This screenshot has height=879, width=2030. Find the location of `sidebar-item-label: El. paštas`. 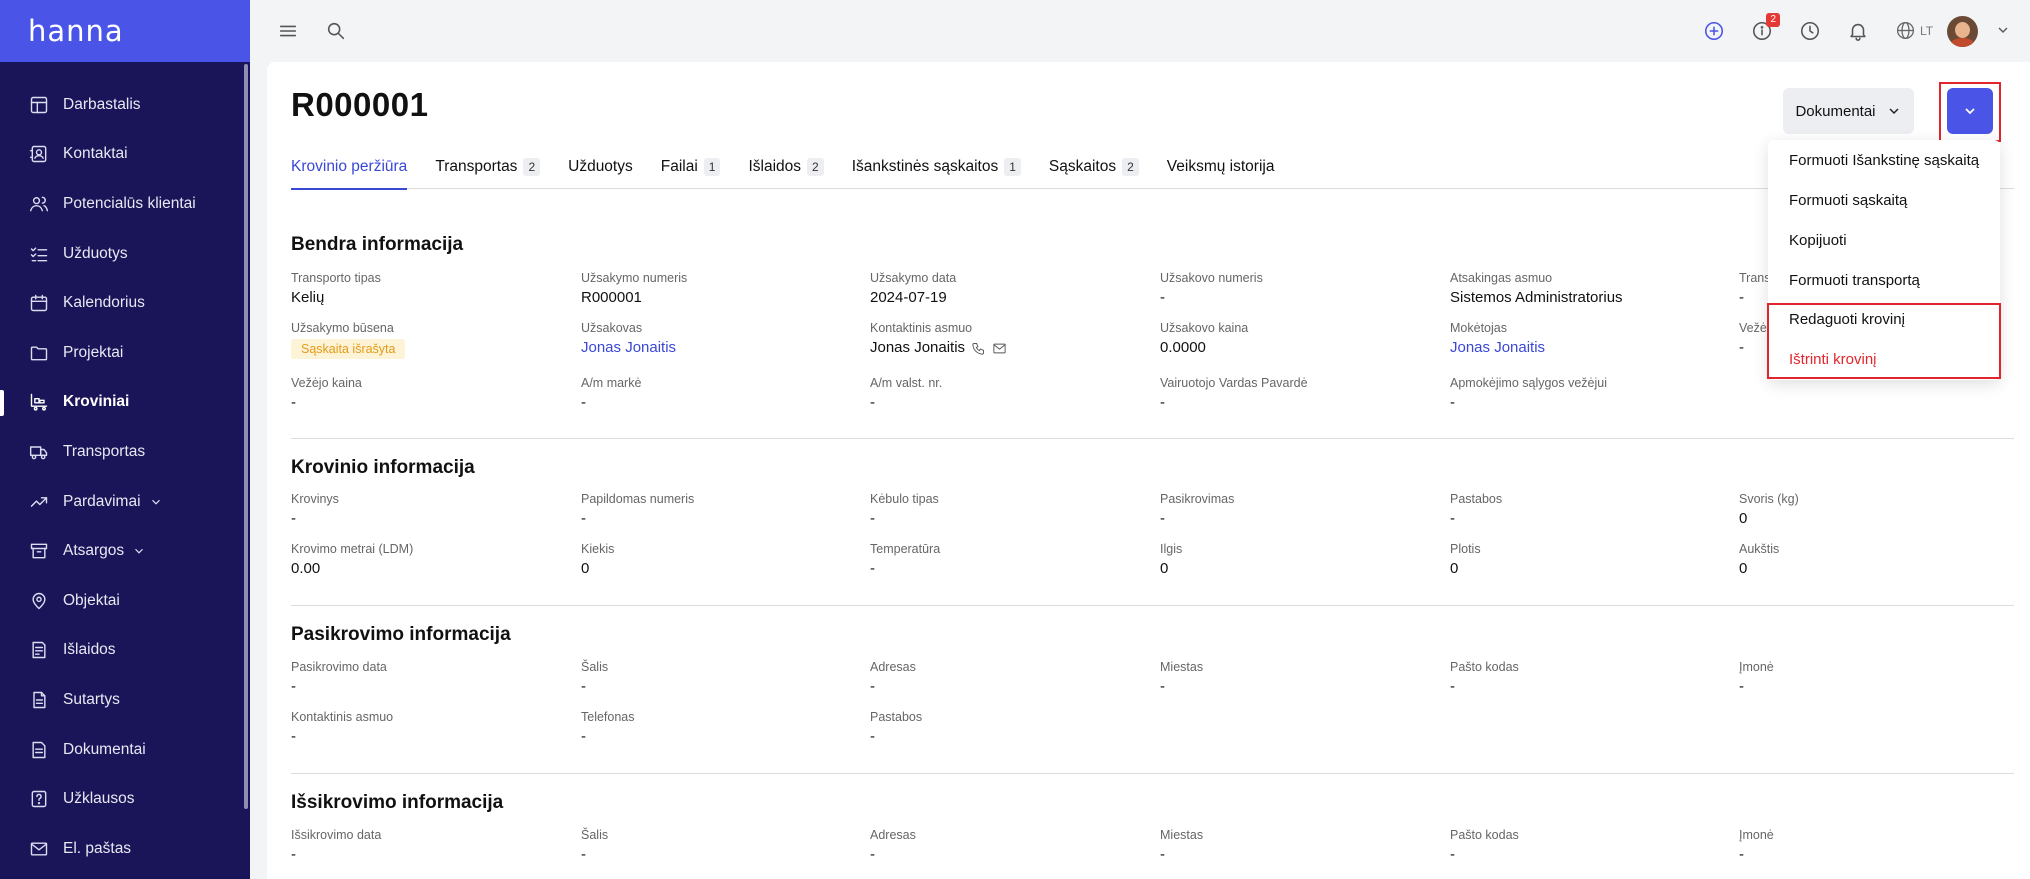

sidebar-item-label: El. paštas is located at coordinates (97, 848).